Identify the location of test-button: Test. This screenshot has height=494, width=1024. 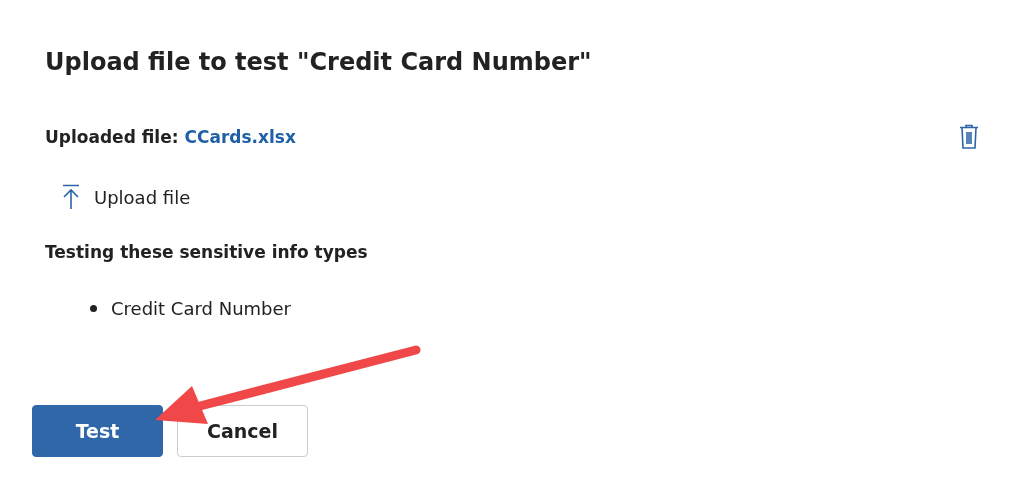
(97, 431).